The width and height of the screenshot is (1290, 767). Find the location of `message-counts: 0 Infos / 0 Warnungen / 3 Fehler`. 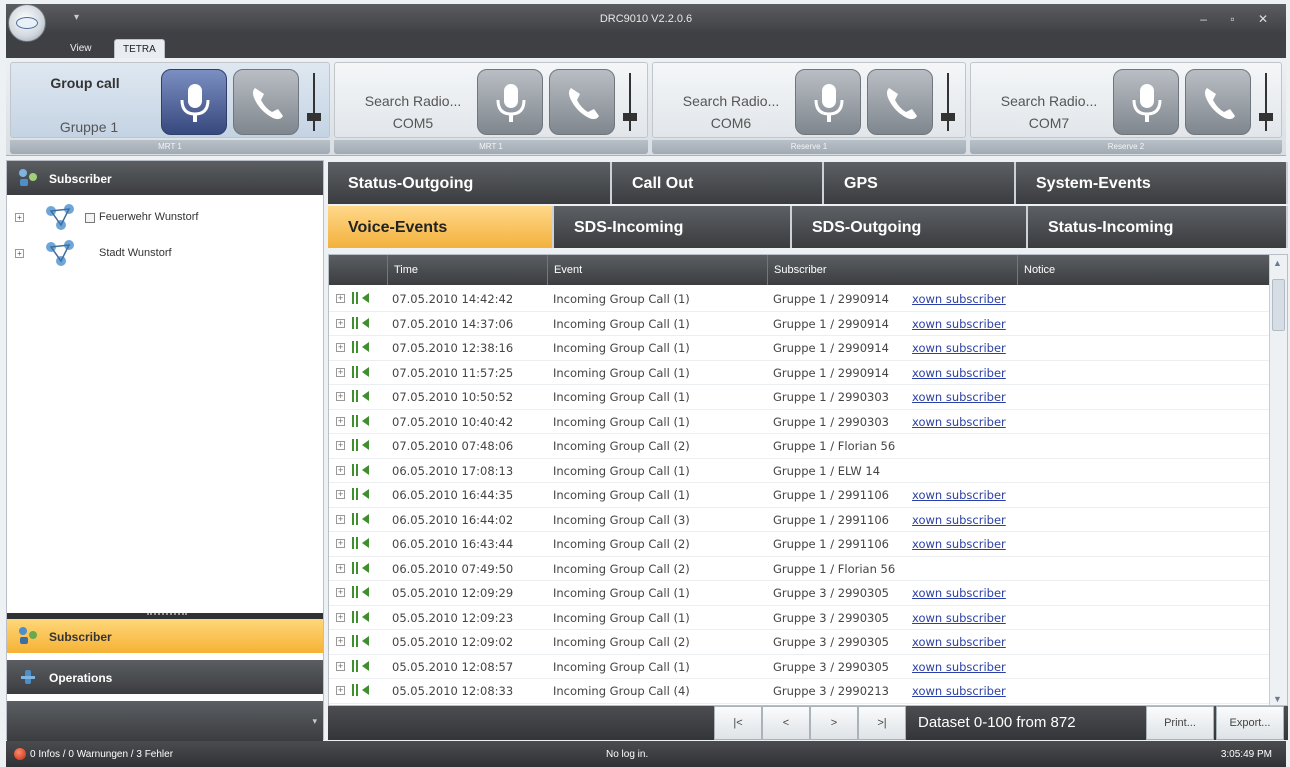

message-counts: 0 Infos / 0 Warnungen / 3 Fehler is located at coordinates (101, 754).